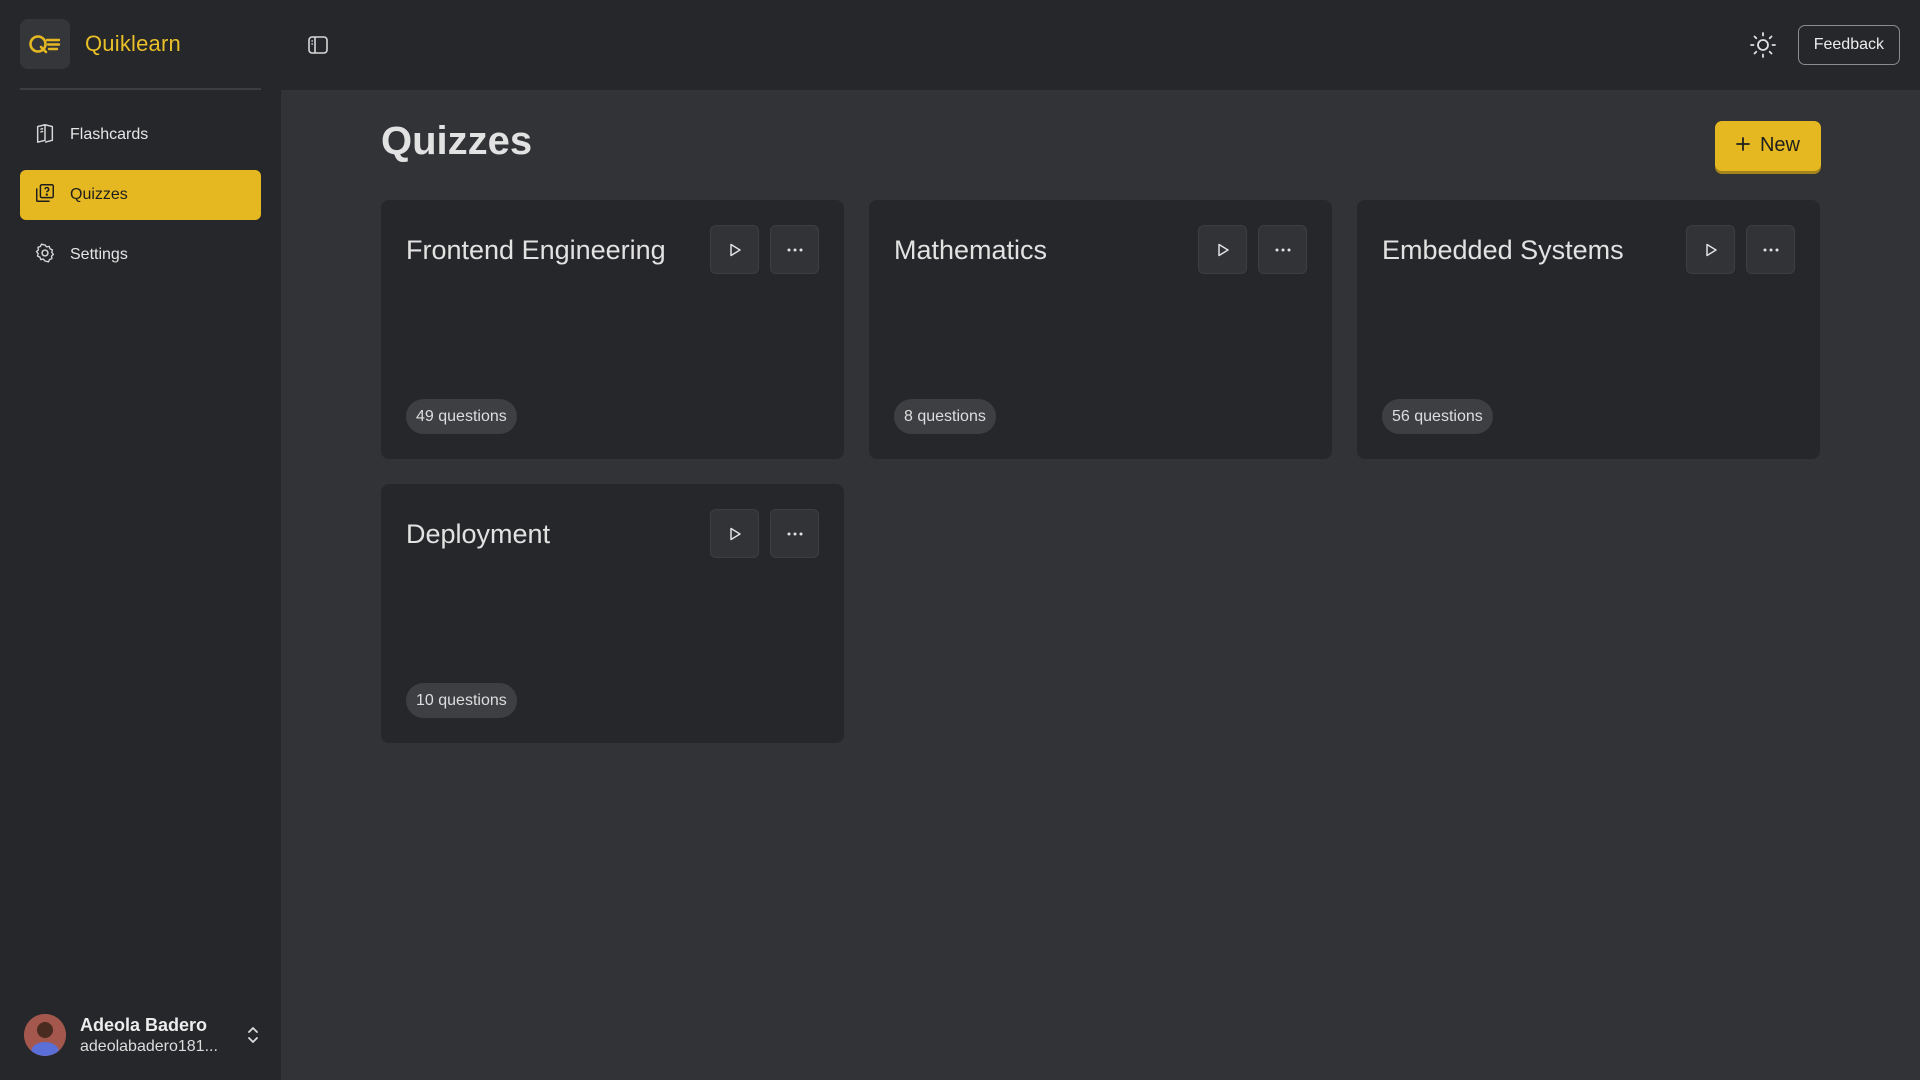  Describe the element at coordinates (45, 195) in the screenshot. I see `quiz-icon` at that location.